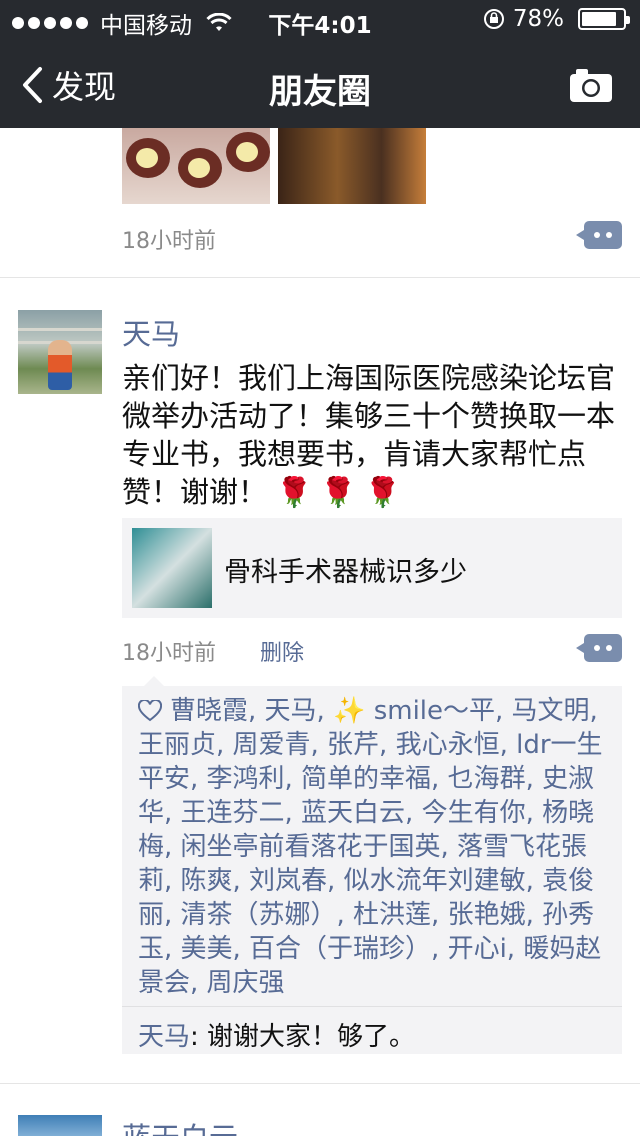  What do you see at coordinates (151, 332) in the screenshot?
I see `post-author: 天马` at bounding box center [151, 332].